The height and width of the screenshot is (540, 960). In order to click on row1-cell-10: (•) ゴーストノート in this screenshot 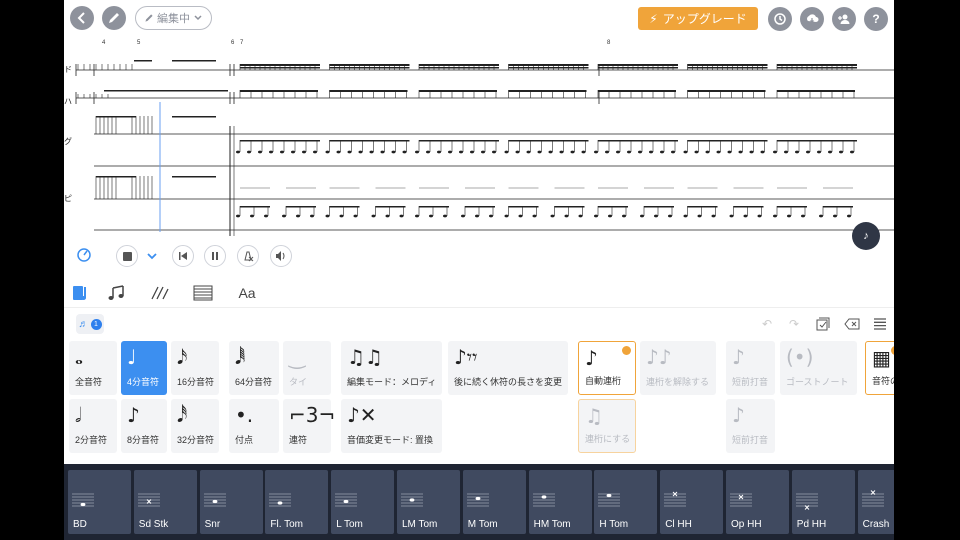, I will do `click(818, 368)`.